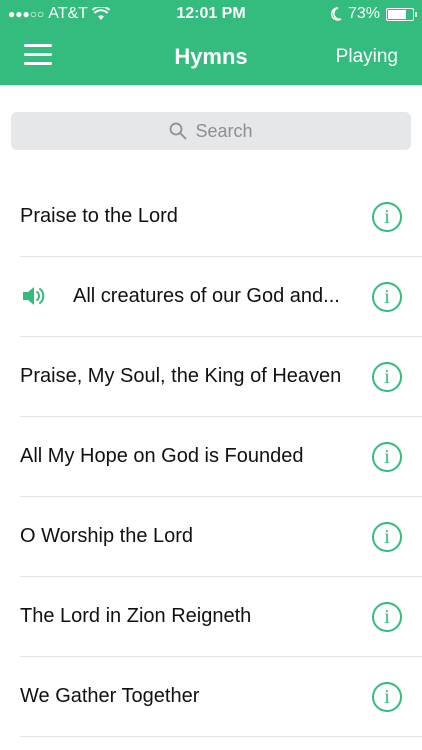 The height and width of the screenshot is (750, 422). I want to click on hymn-title: We Gather Together, so click(110, 696).